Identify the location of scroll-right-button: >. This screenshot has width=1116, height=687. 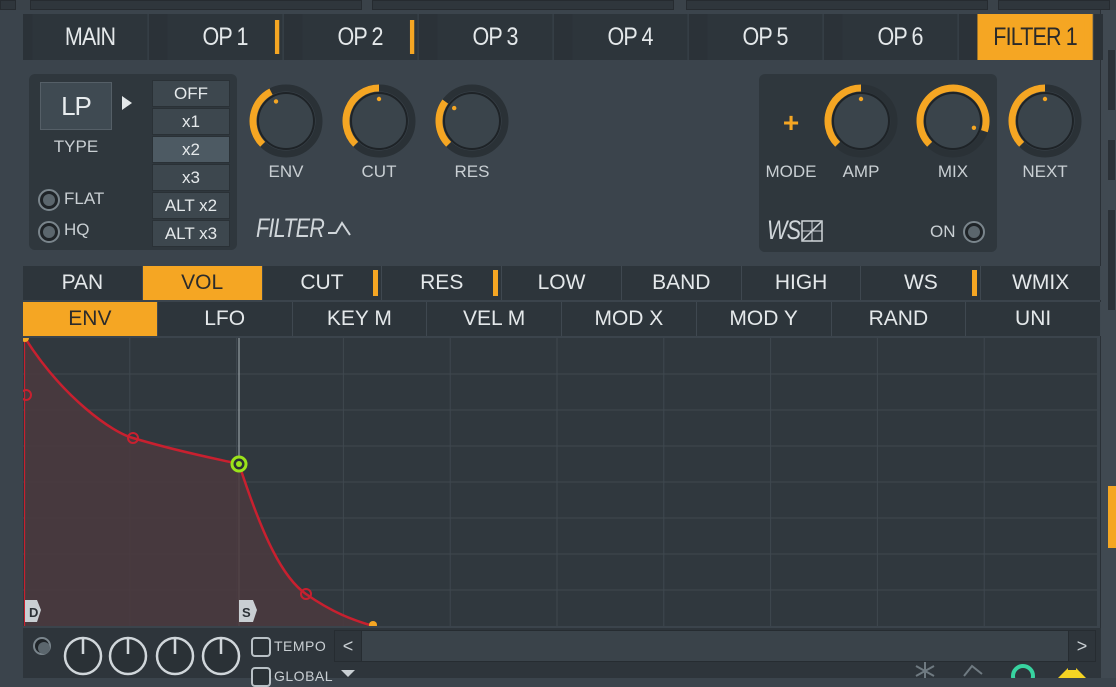
(1082, 646).